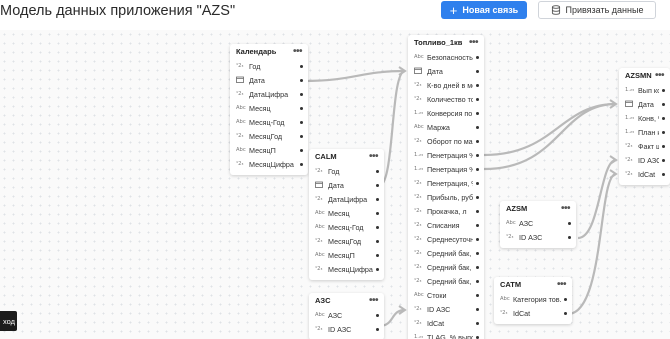  What do you see at coordinates (346, 171) in the screenshot?
I see `field-row: ¹2₃ Год` at bounding box center [346, 171].